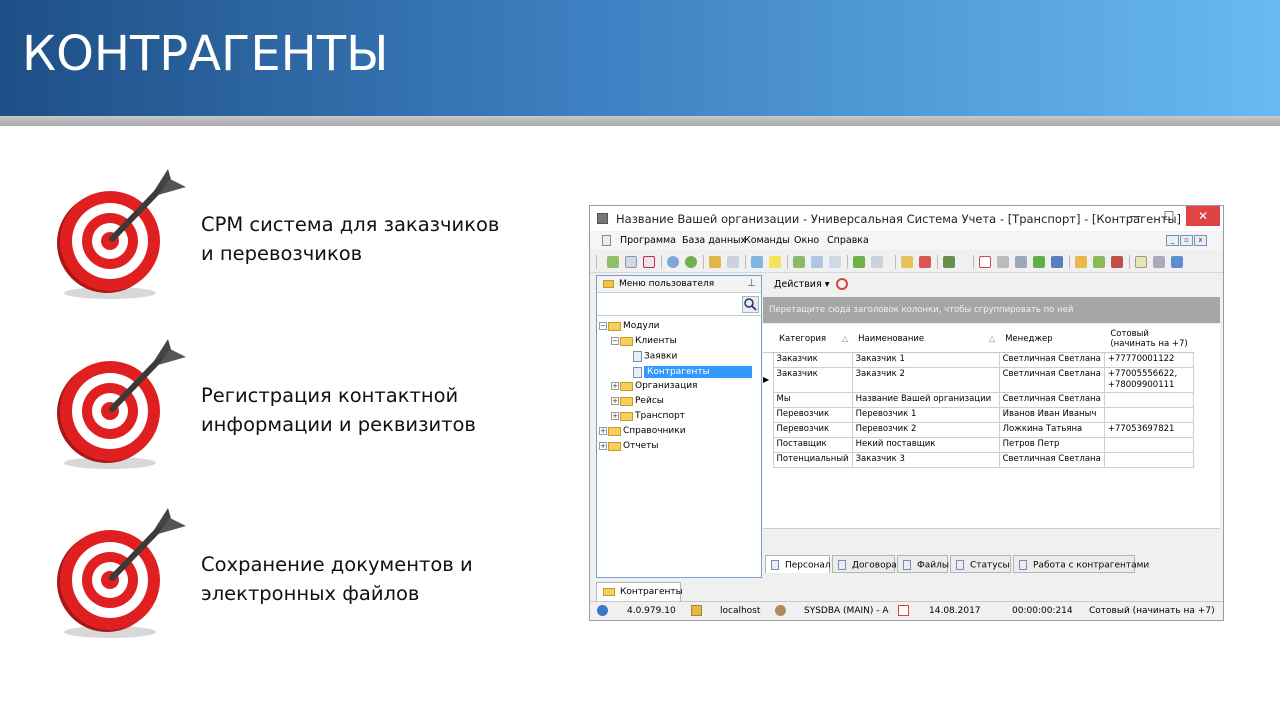 The width and height of the screenshot is (1280, 720). I want to click on document-tab-counterparties: Контрагенты, so click(639, 591).